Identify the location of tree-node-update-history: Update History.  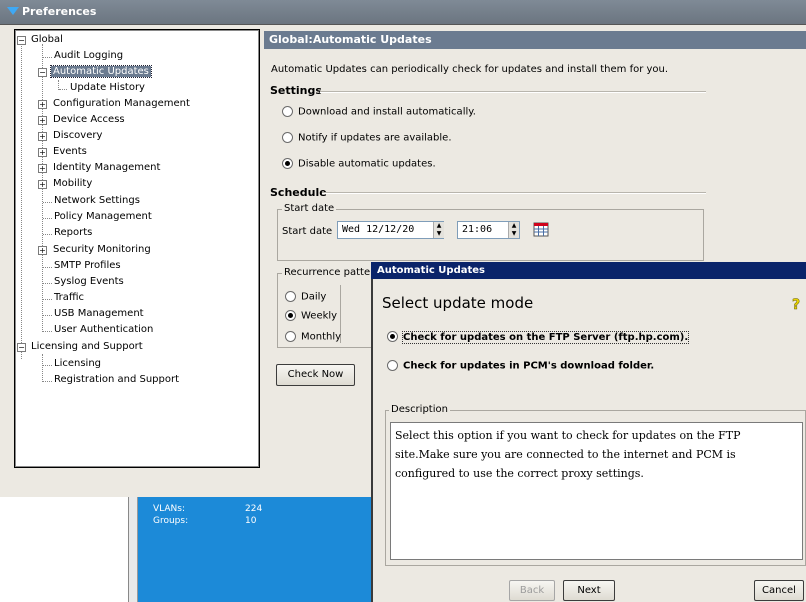
(107, 88).